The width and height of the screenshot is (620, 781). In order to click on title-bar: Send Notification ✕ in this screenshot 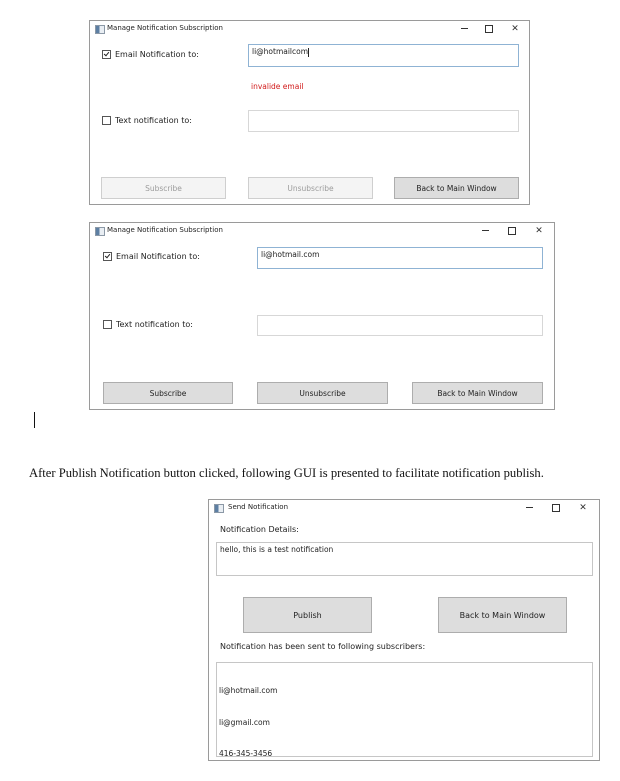, I will do `click(404, 509)`.